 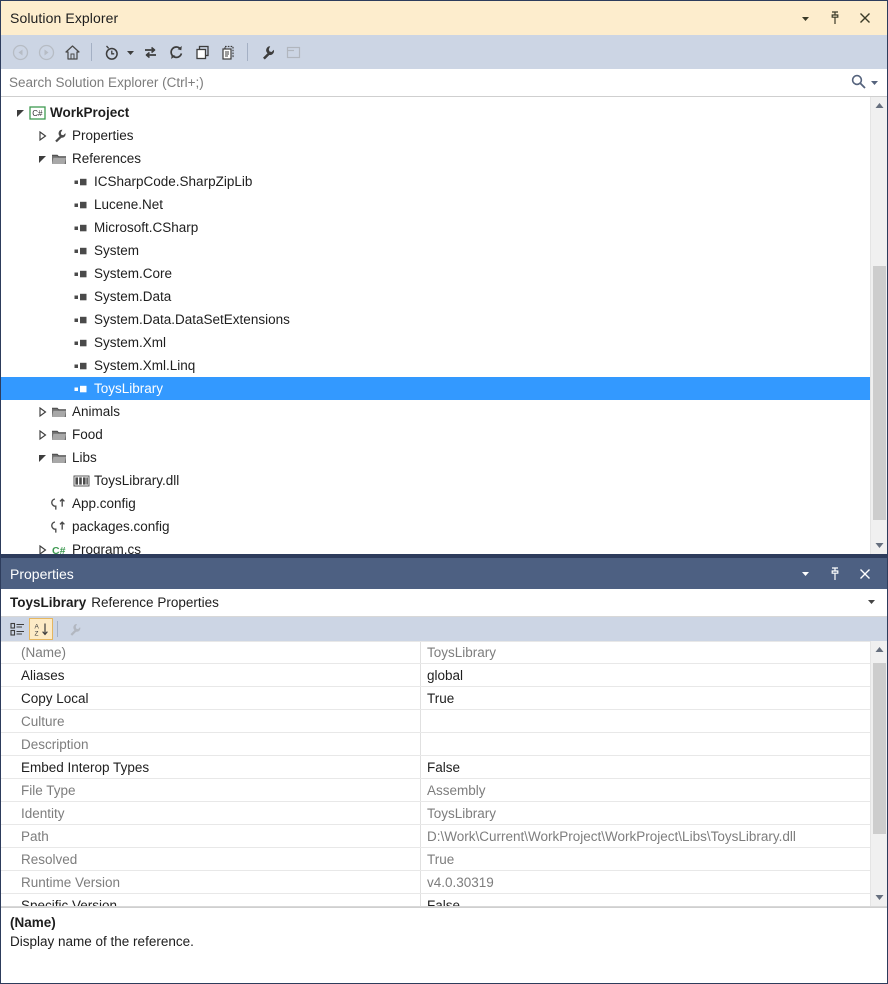 What do you see at coordinates (435, 273) in the screenshot?
I see `tree-item: System.Core` at bounding box center [435, 273].